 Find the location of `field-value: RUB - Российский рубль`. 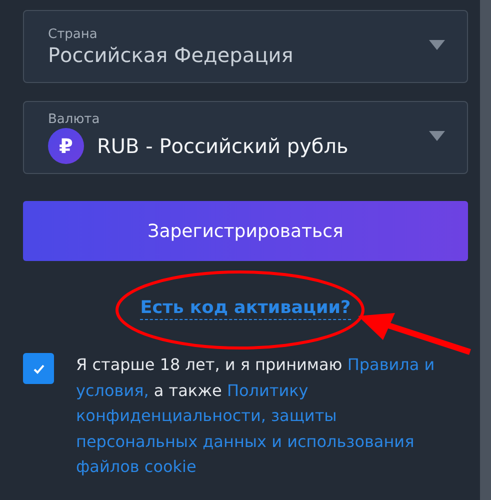

field-value: RUB - Российский рубль is located at coordinates (222, 146).